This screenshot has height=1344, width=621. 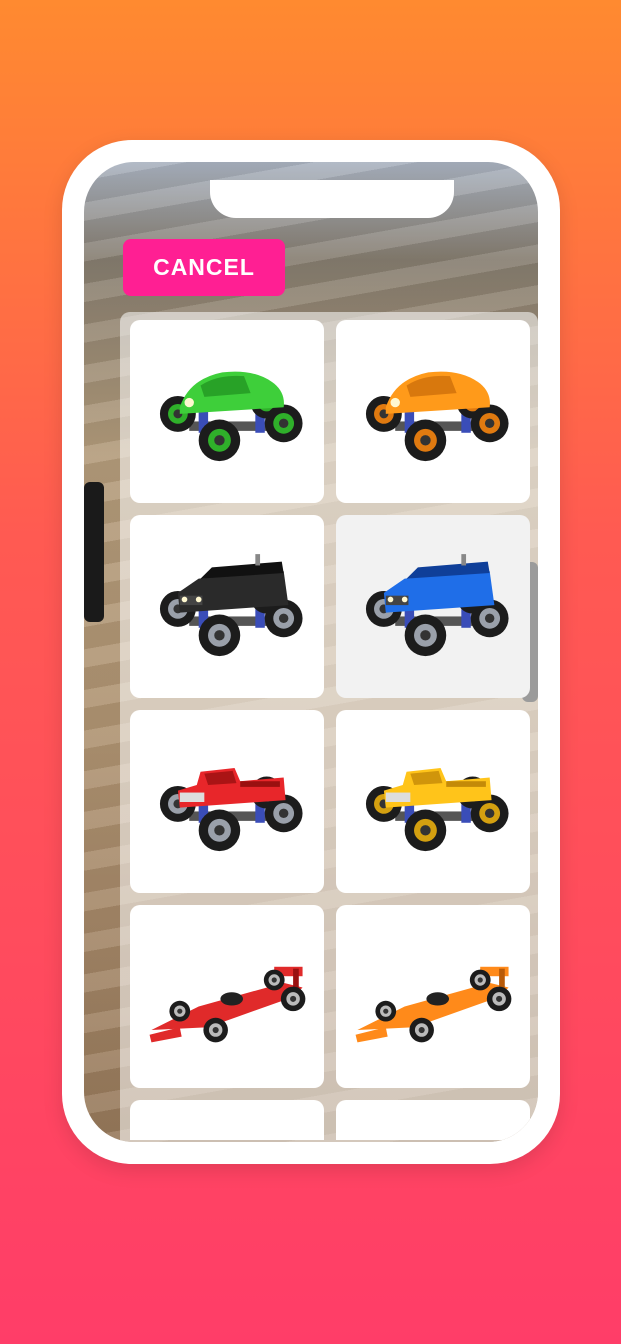 What do you see at coordinates (332, 199) in the screenshot?
I see `phone-notch` at bounding box center [332, 199].